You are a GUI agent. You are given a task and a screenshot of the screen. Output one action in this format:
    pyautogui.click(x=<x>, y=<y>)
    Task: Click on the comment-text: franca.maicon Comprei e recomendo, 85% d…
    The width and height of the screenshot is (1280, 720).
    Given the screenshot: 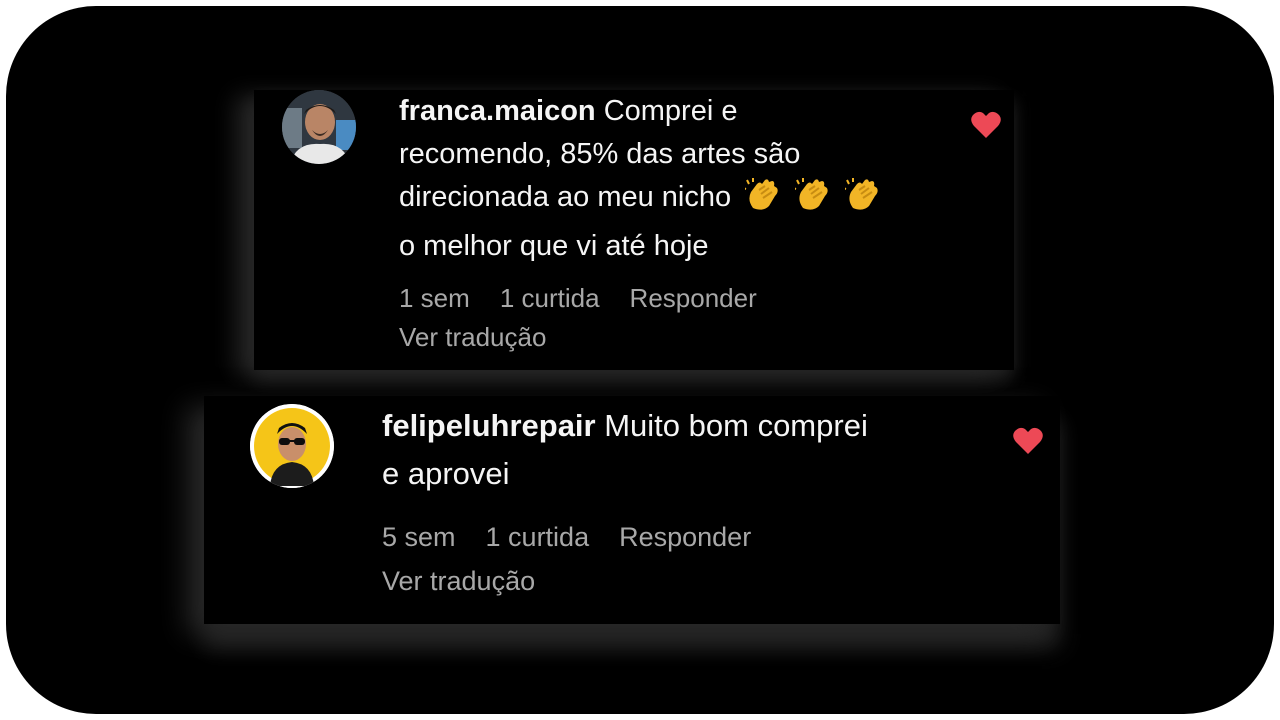 What is the action you would take?
    pyautogui.click(x=679, y=179)
    